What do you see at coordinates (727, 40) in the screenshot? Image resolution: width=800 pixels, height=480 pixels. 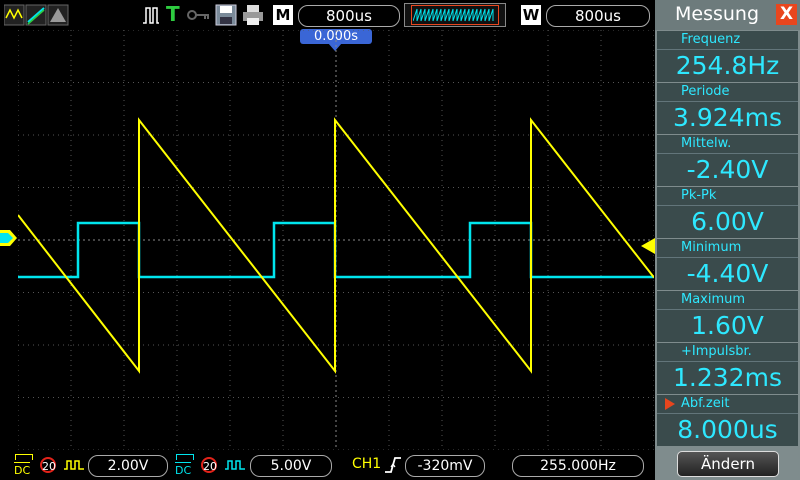 I see `measure-label-frequency: Frequenz` at bounding box center [727, 40].